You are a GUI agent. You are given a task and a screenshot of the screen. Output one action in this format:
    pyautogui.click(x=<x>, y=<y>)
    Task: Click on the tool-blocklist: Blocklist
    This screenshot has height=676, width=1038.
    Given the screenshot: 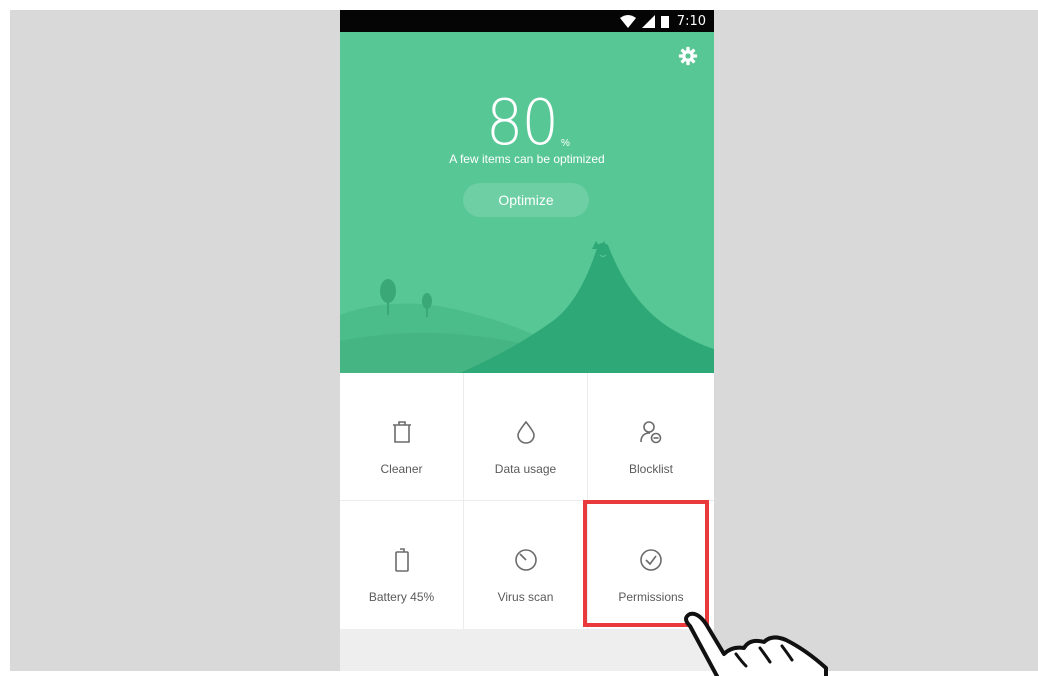 What is the action you would take?
    pyautogui.click(x=651, y=436)
    